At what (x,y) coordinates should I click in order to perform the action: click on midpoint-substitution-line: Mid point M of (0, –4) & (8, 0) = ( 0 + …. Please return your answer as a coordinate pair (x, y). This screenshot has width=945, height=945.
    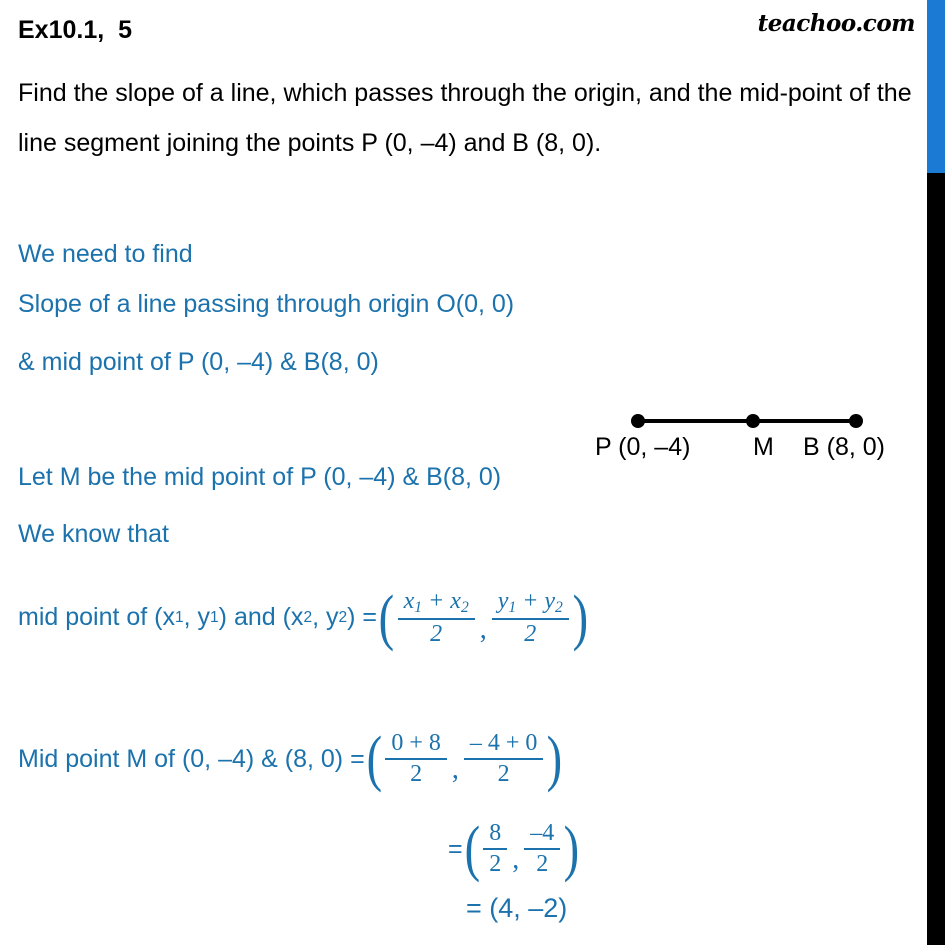
    Looking at the image, I should click on (291, 758).